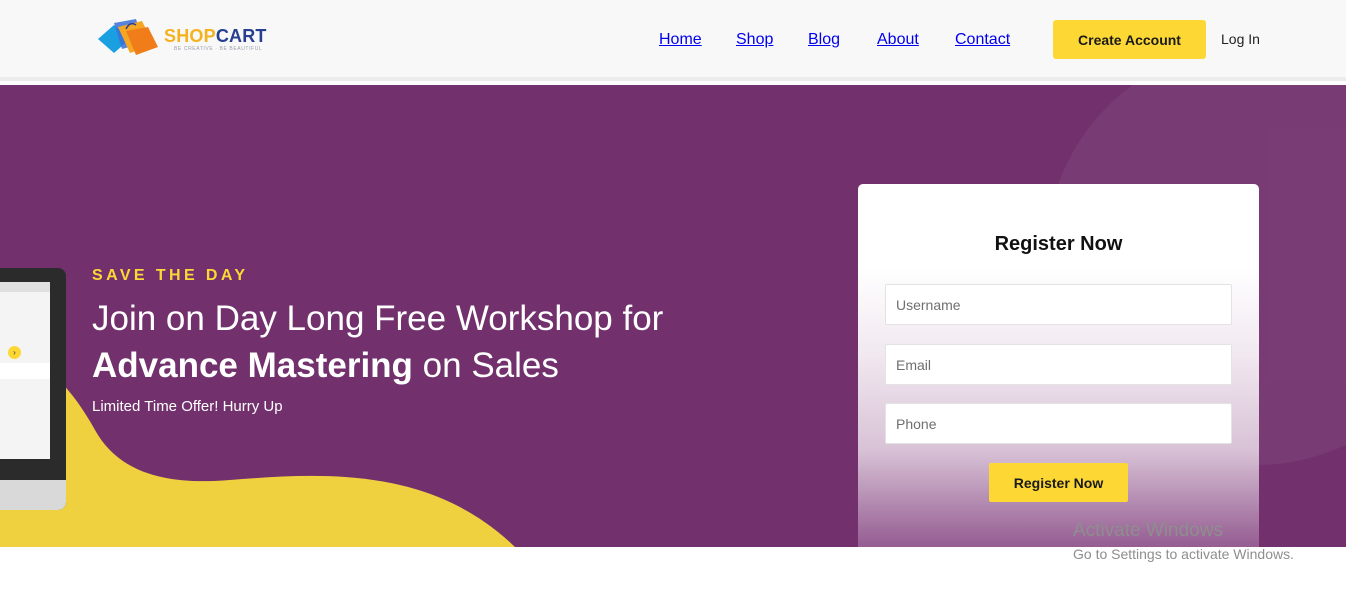 This screenshot has height=589, width=1346. Describe the element at coordinates (754, 40) in the screenshot. I see `nav-shop: Shop` at that location.